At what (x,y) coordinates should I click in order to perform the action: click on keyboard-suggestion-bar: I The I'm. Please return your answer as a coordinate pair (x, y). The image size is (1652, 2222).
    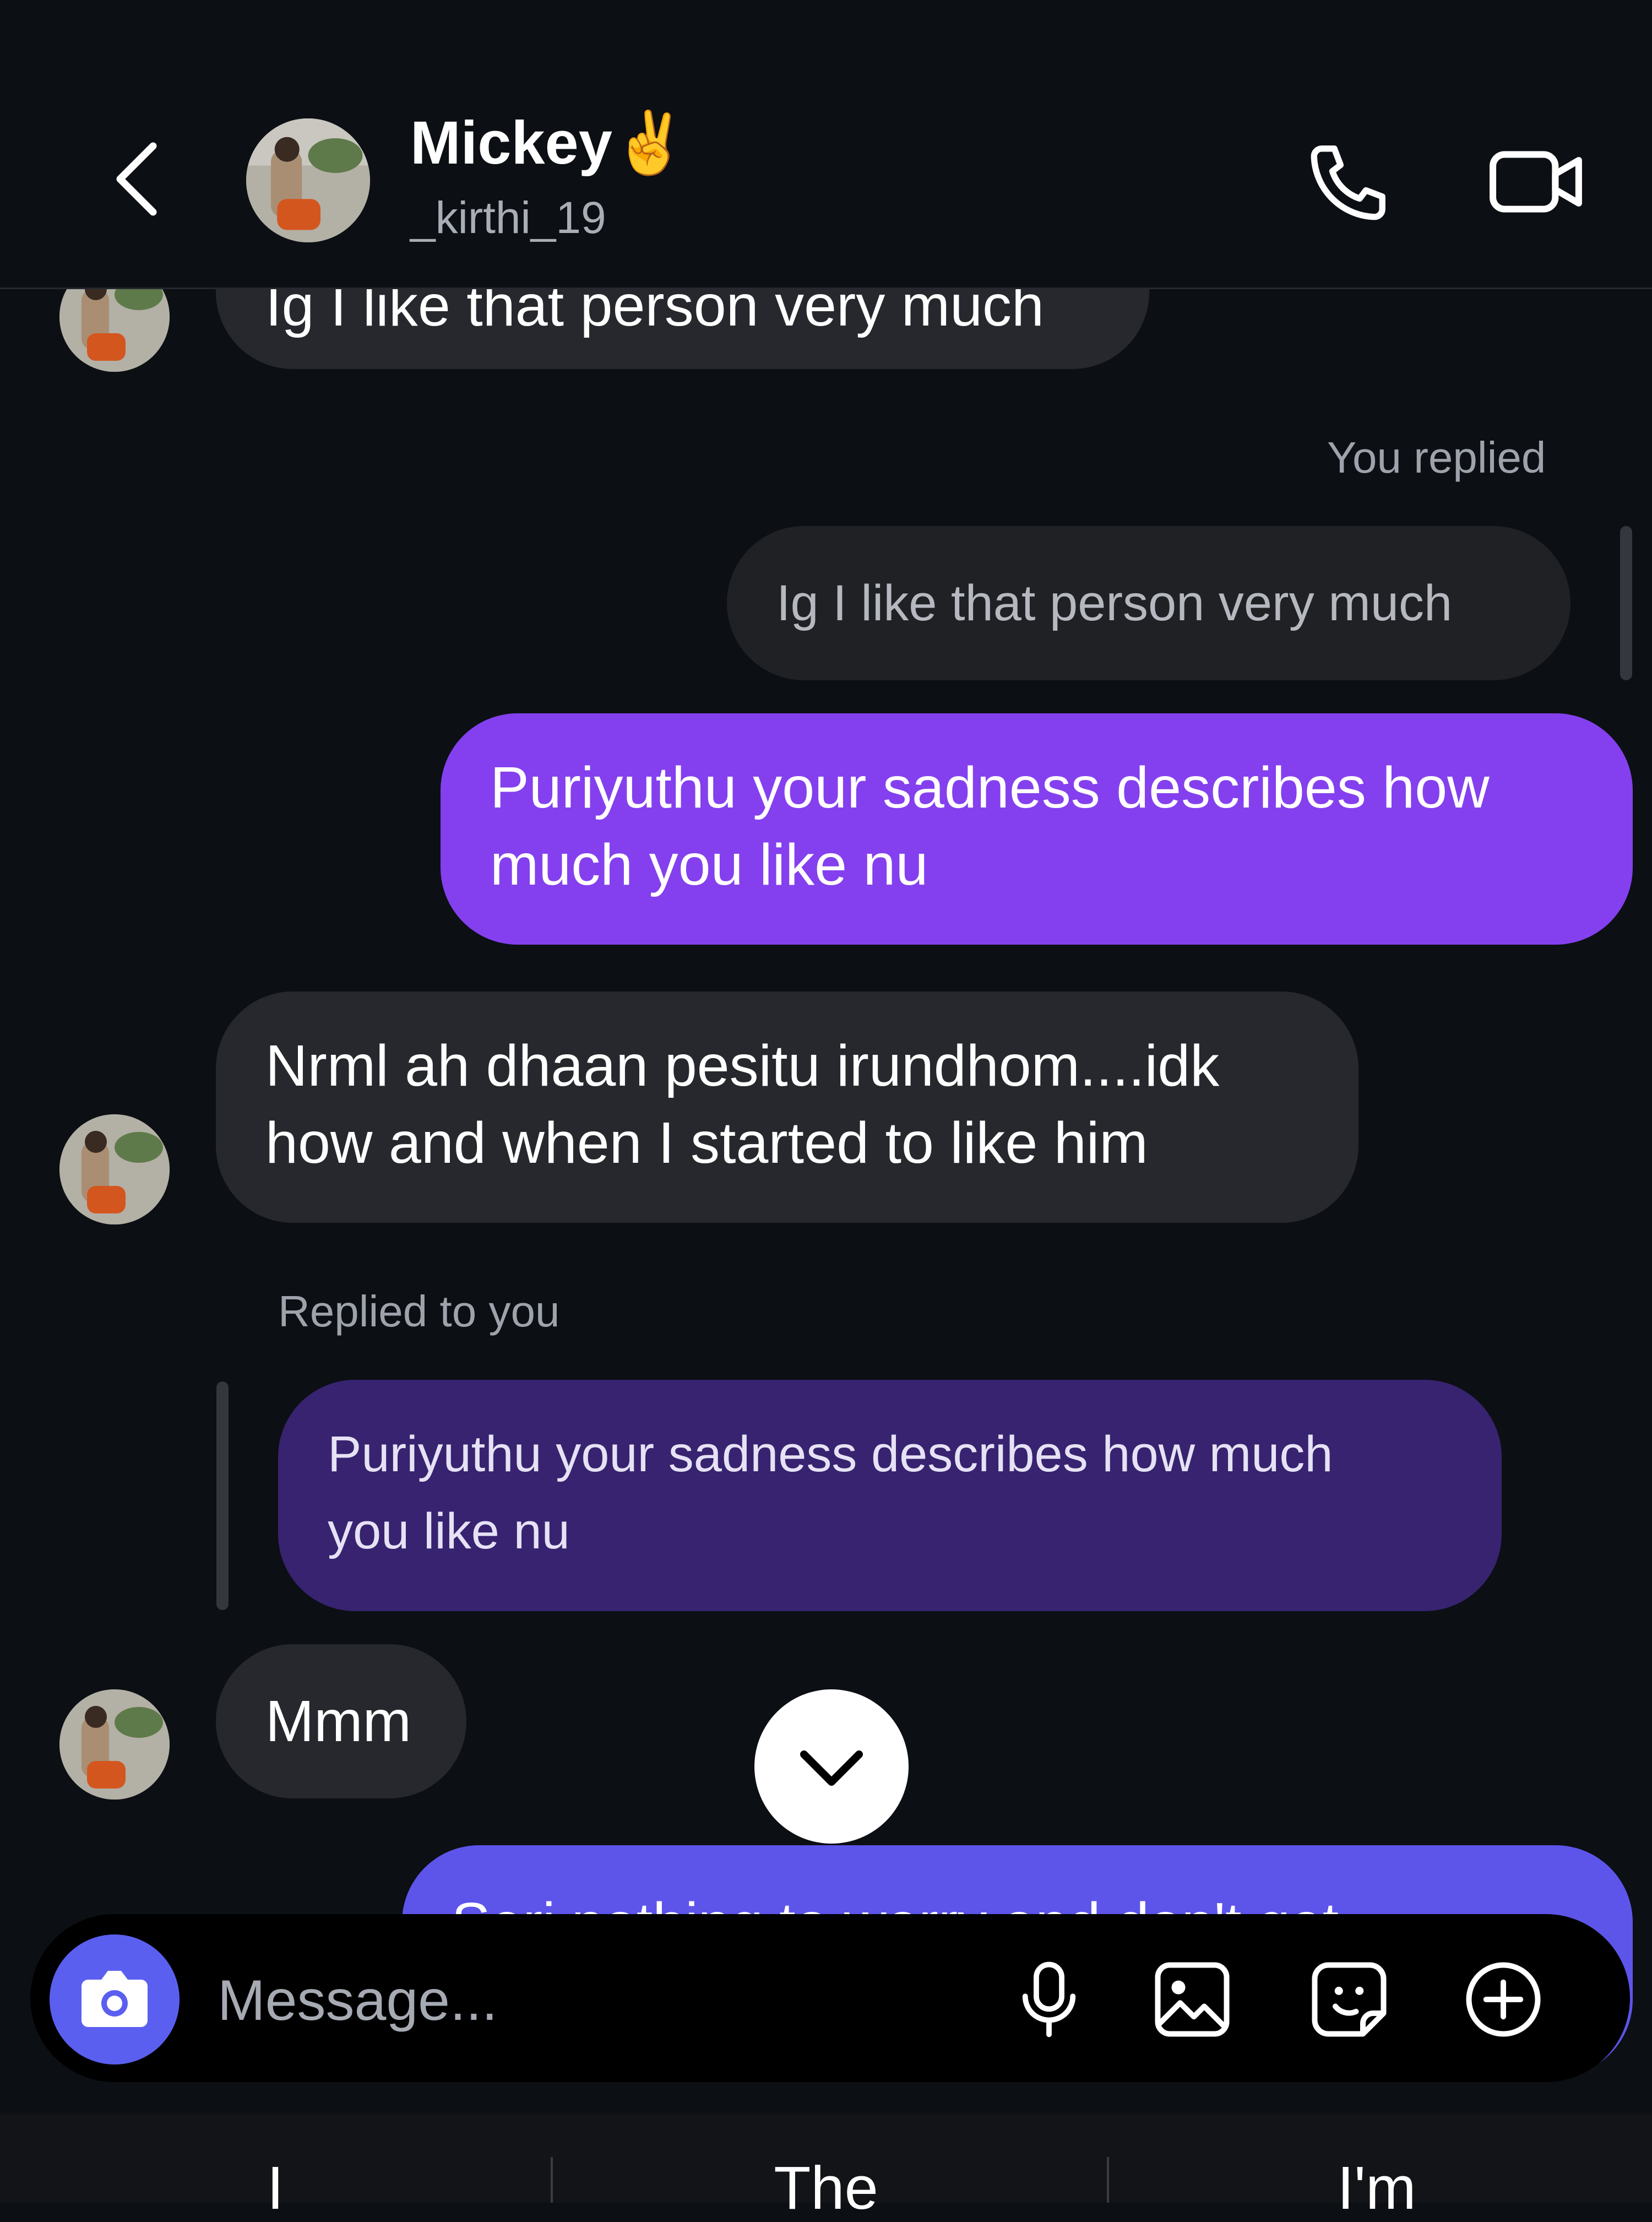
    Looking at the image, I should click on (826, 2166).